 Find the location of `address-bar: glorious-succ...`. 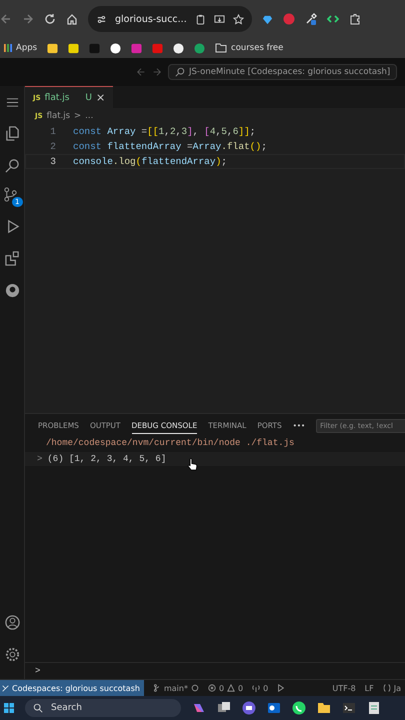

address-bar: glorious-succ... is located at coordinates (170, 19).